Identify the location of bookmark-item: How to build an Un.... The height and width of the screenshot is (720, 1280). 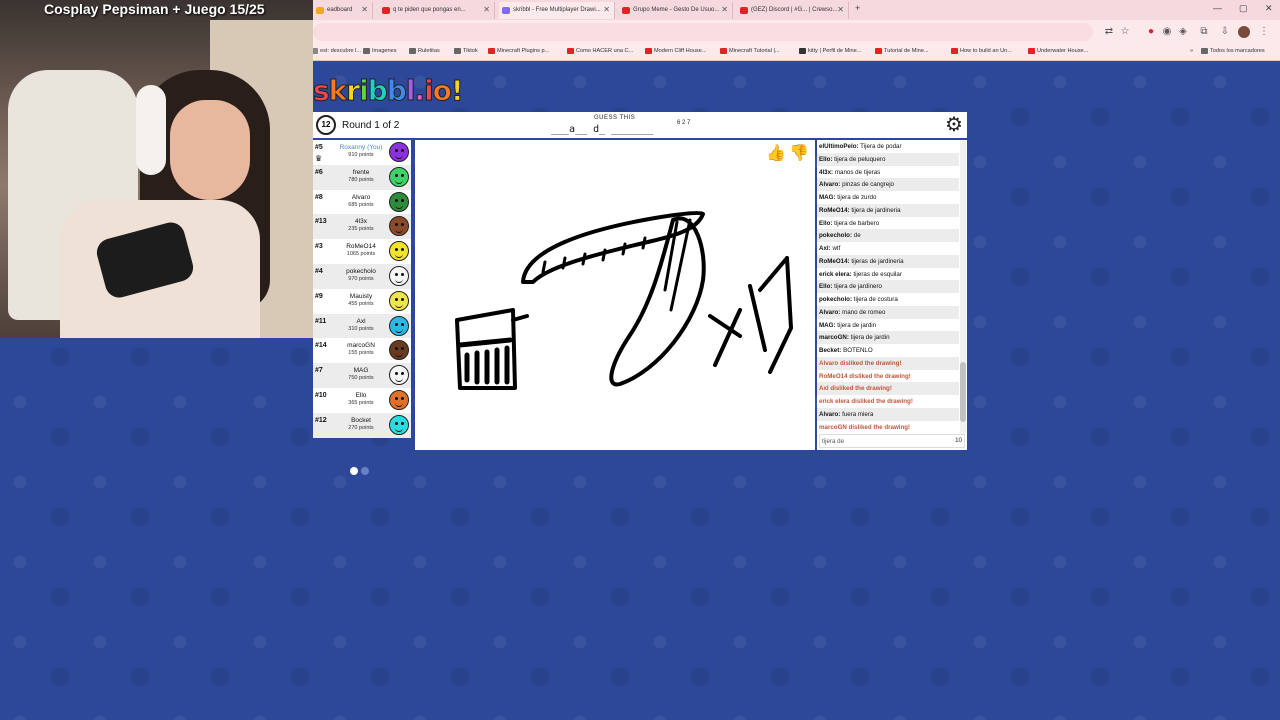
(981, 51).